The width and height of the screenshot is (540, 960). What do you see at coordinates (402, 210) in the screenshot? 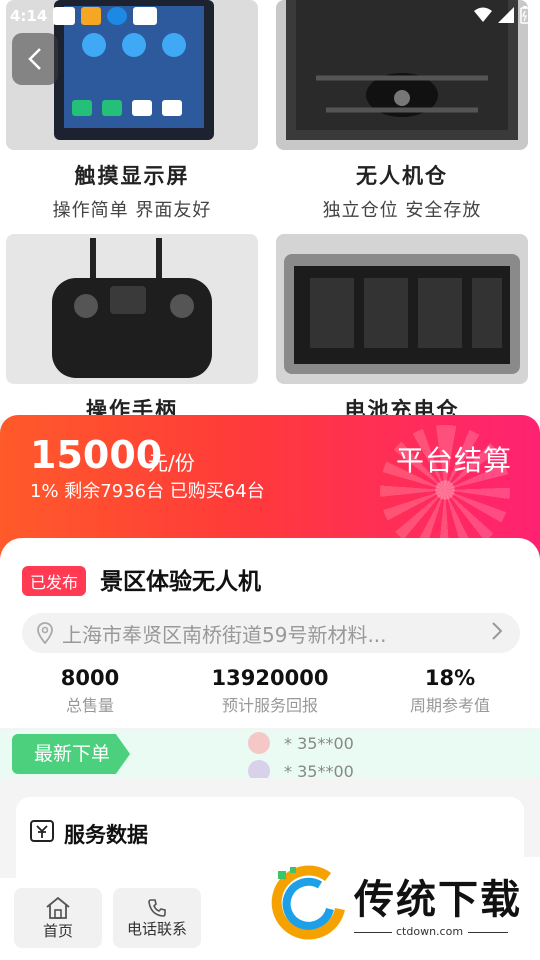
I see `product-subtitle: 独立仓位 安全存放` at bounding box center [402, 210].